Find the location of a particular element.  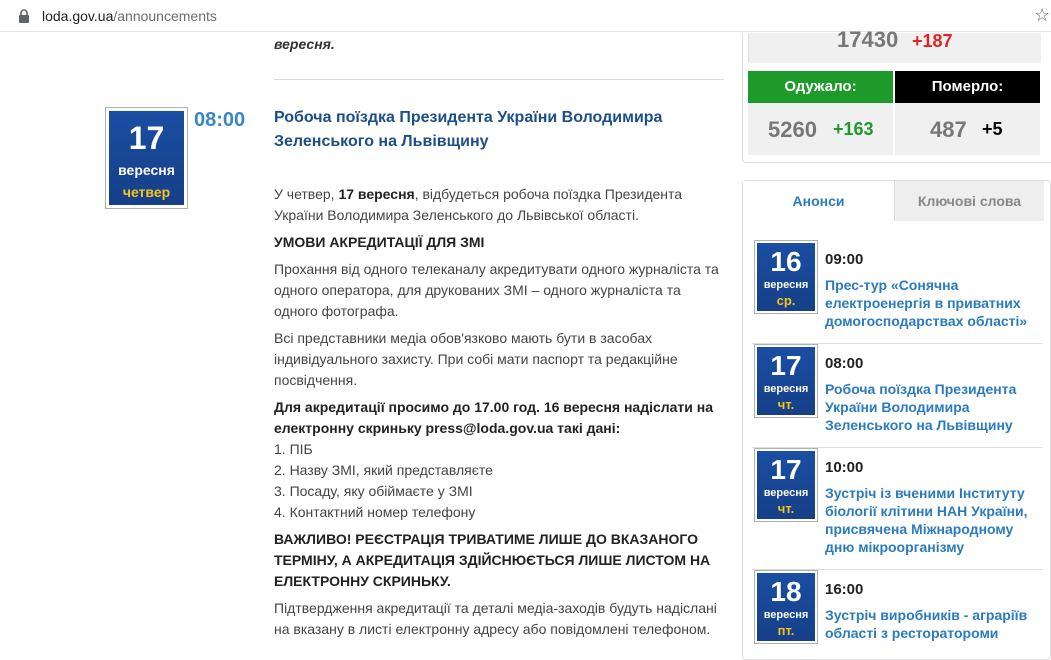

lock-icon is located at coordinates (24, 16).